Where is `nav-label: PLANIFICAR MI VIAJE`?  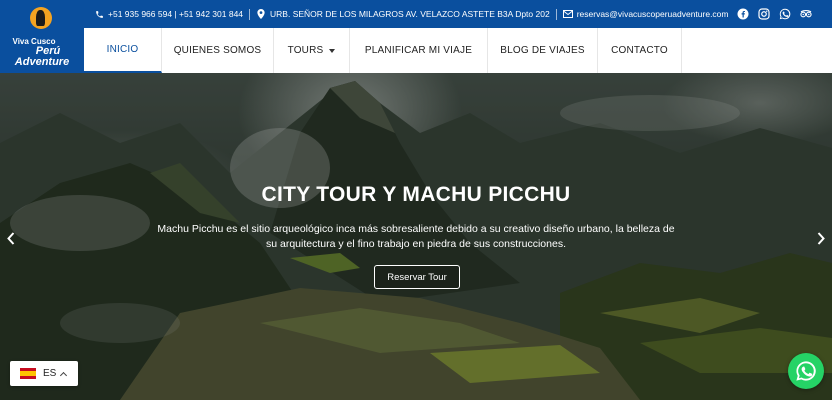 nav-label: PLANIFICAR MI VIAJE is located at coordinates (418, 50).